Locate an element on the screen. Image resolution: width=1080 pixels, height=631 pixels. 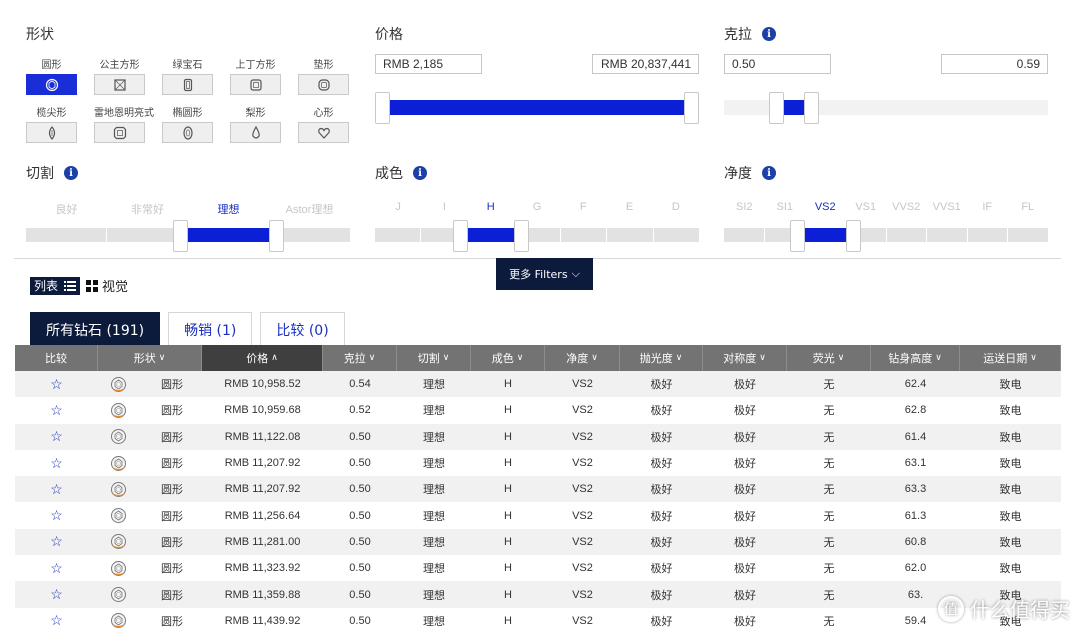
shape-option: 公主方形 is located at coordinates (119, 77).